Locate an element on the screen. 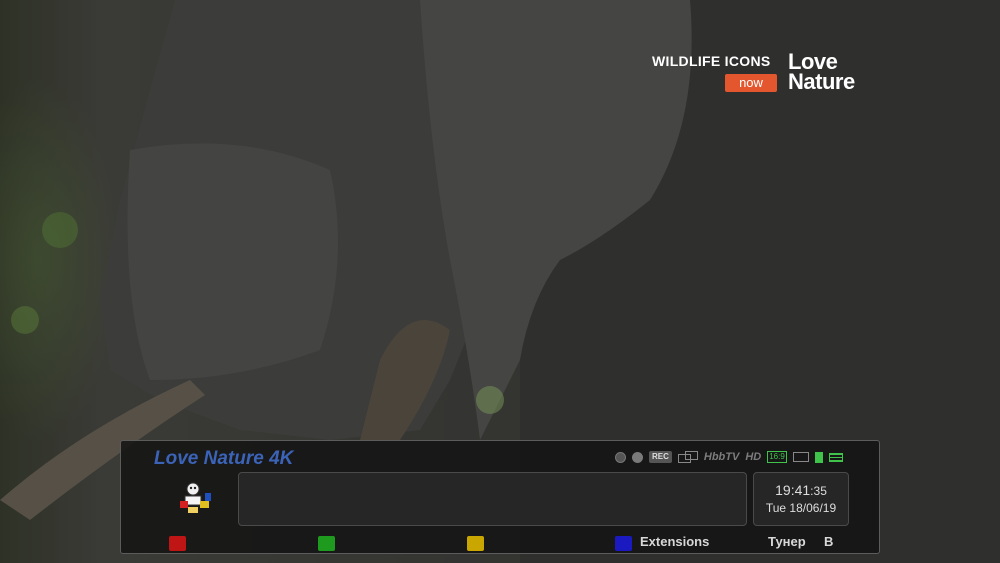 This screenshot has width=1000, height=563. tuner-value: B is located at coordinates (829, 541).